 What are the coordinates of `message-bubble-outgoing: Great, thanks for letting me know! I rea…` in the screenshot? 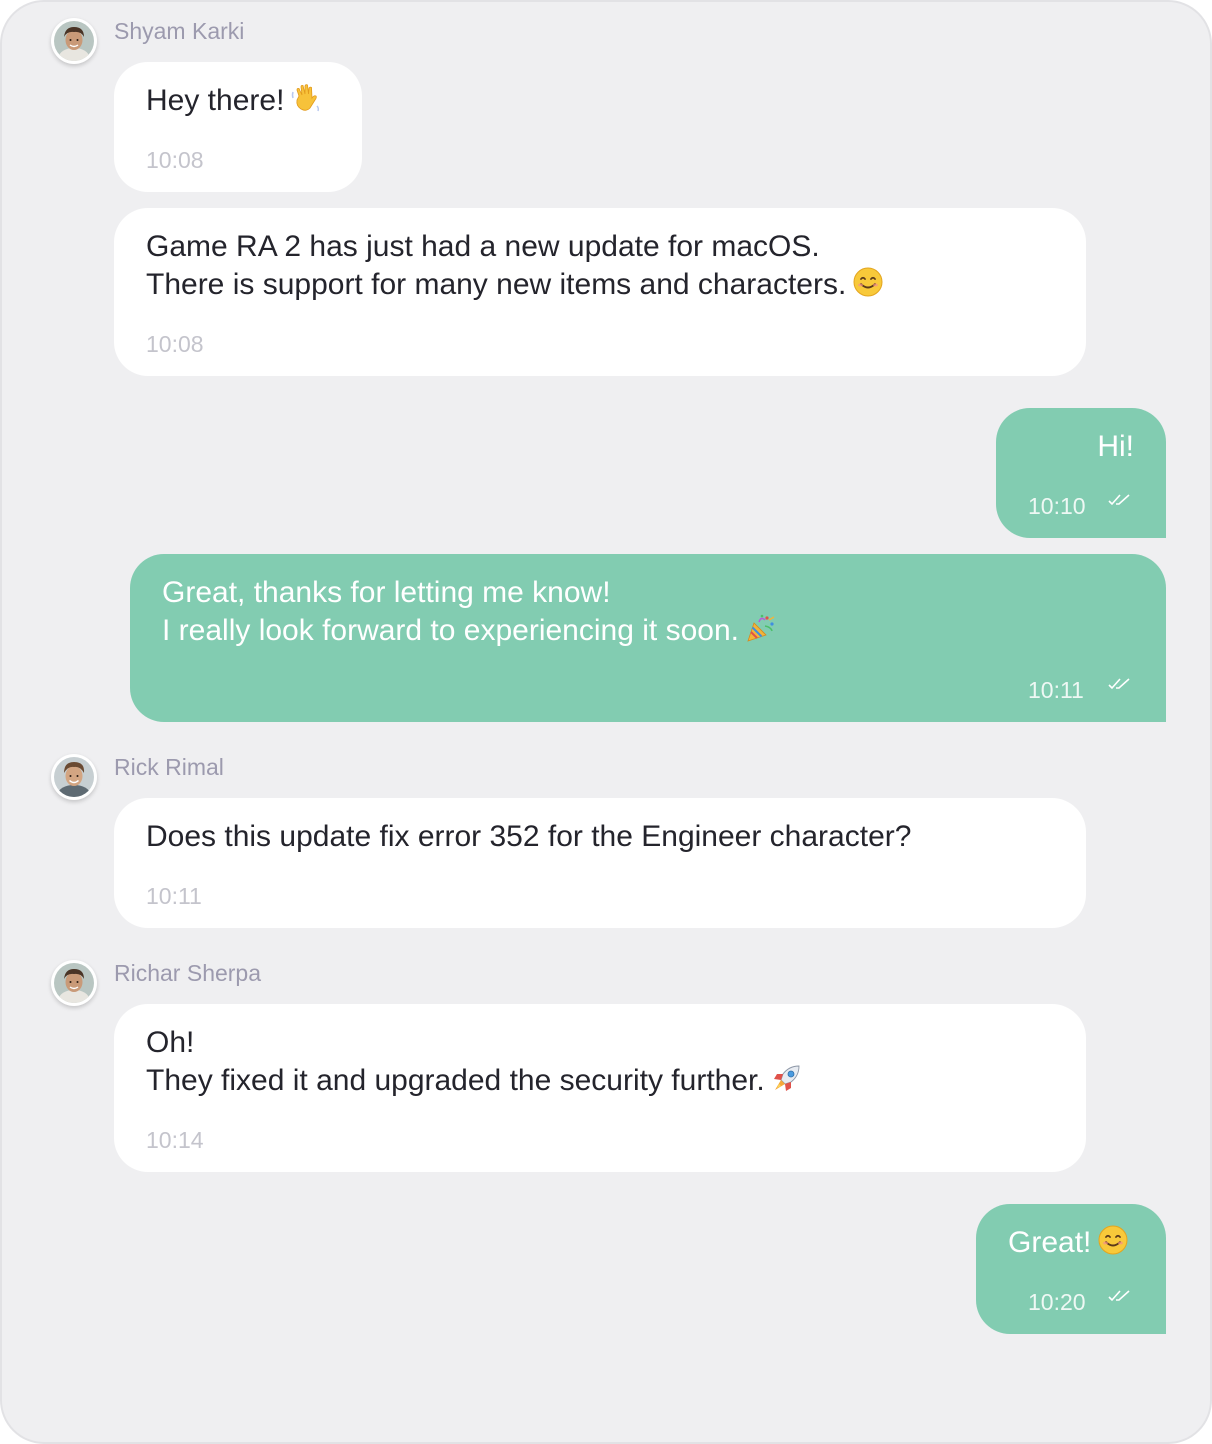 It's located at (648, 638).